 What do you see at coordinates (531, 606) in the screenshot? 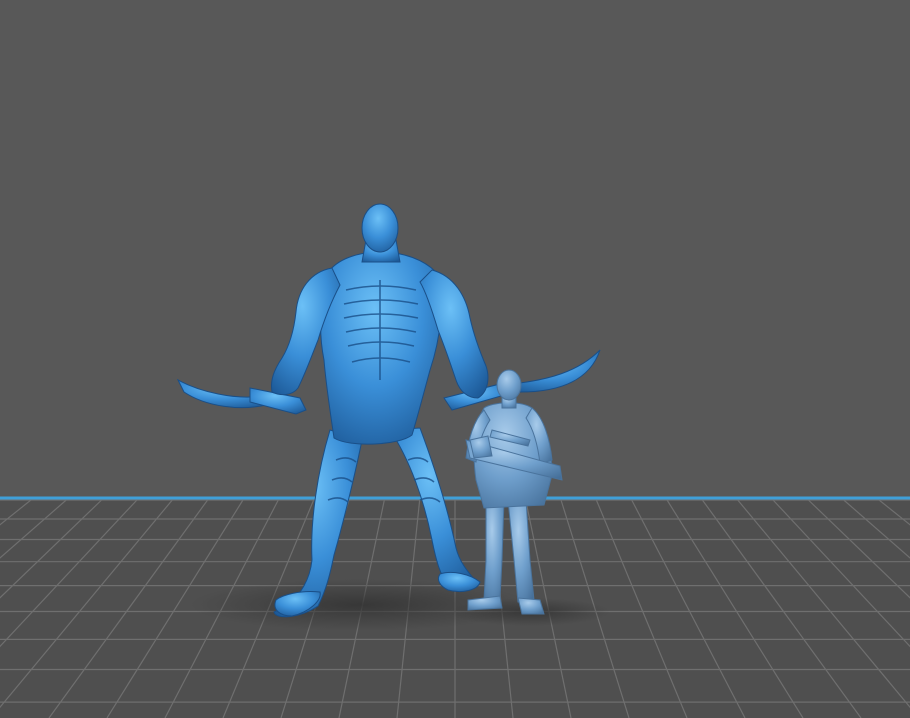
I see `soldier-right-shoe` at bounding box center [531, 606].